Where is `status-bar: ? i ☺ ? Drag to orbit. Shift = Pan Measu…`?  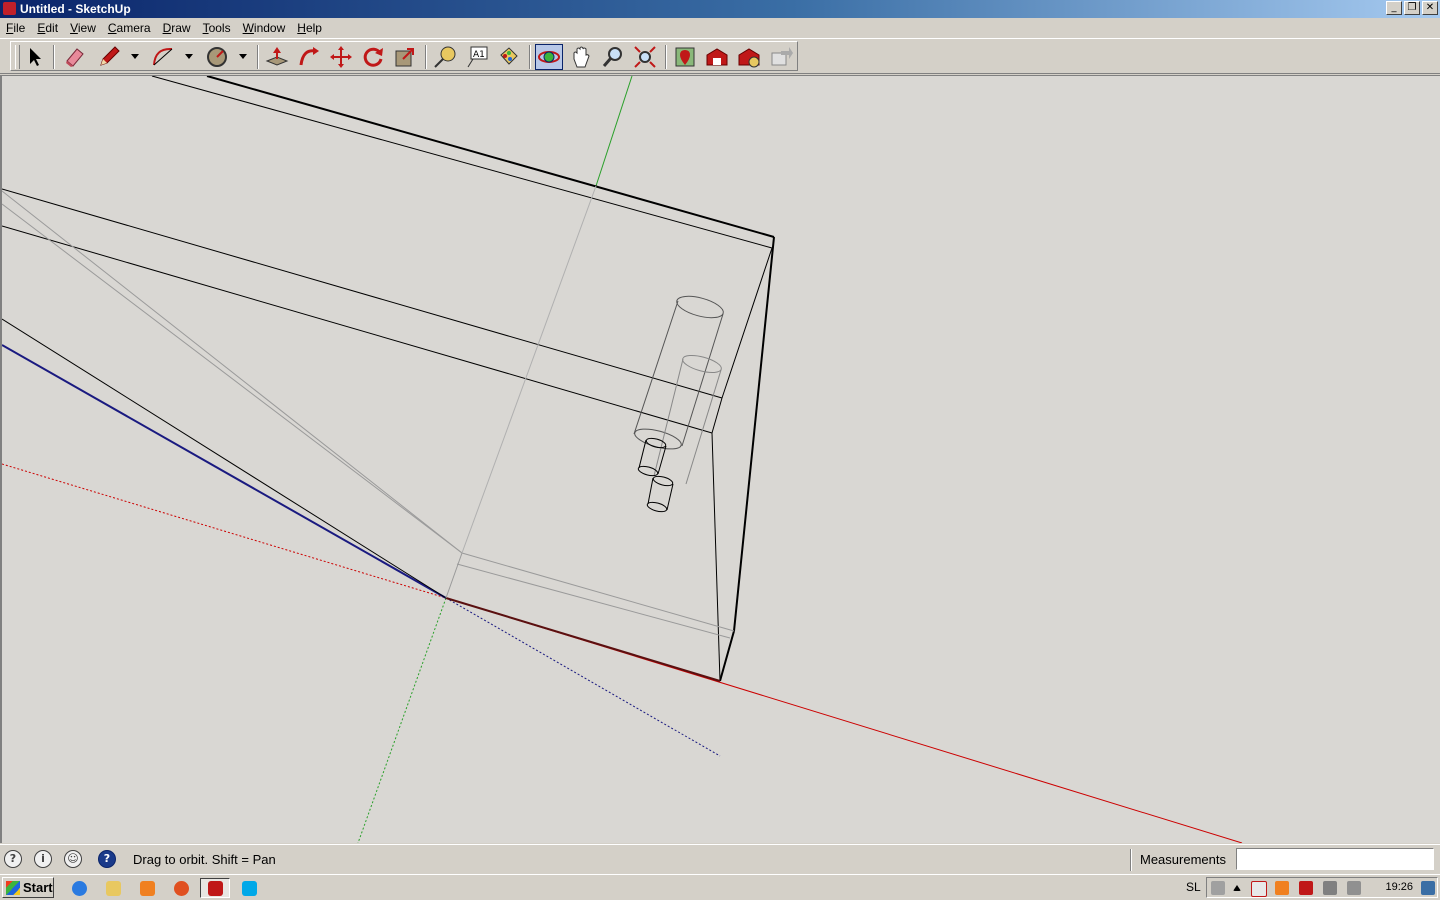 status-bar: ? i ☺ ? Drag to orbit. Shift = Pan Measu… is located at coordinates (720, 859).